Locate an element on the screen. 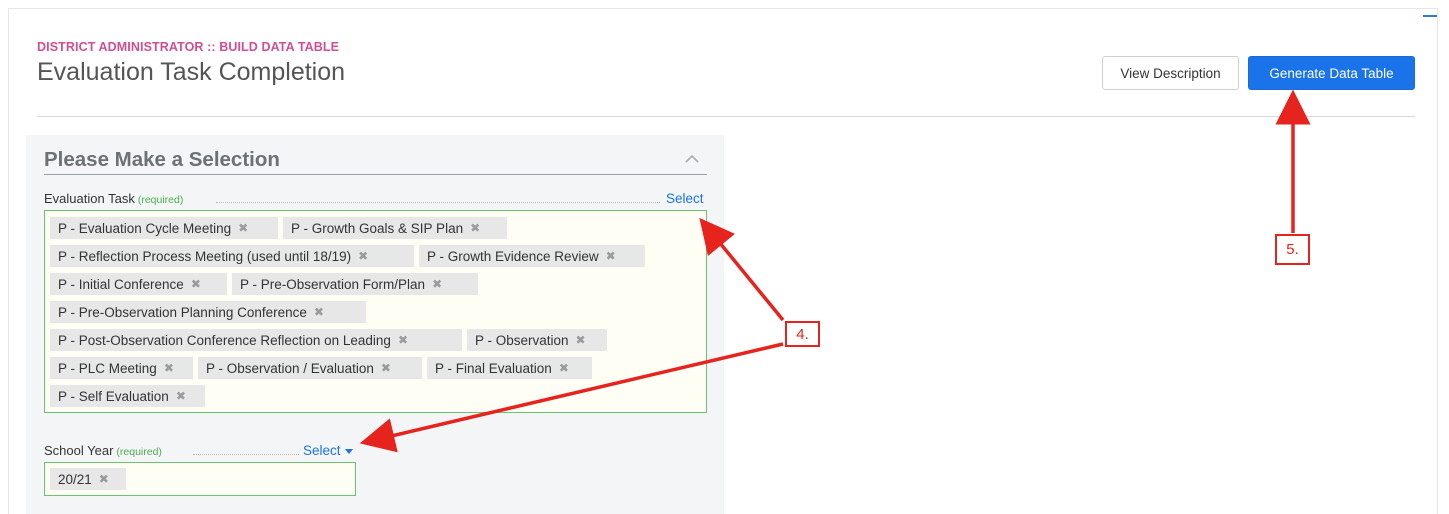  callout-step-5: 5. is located at coordinates (1292, 249).